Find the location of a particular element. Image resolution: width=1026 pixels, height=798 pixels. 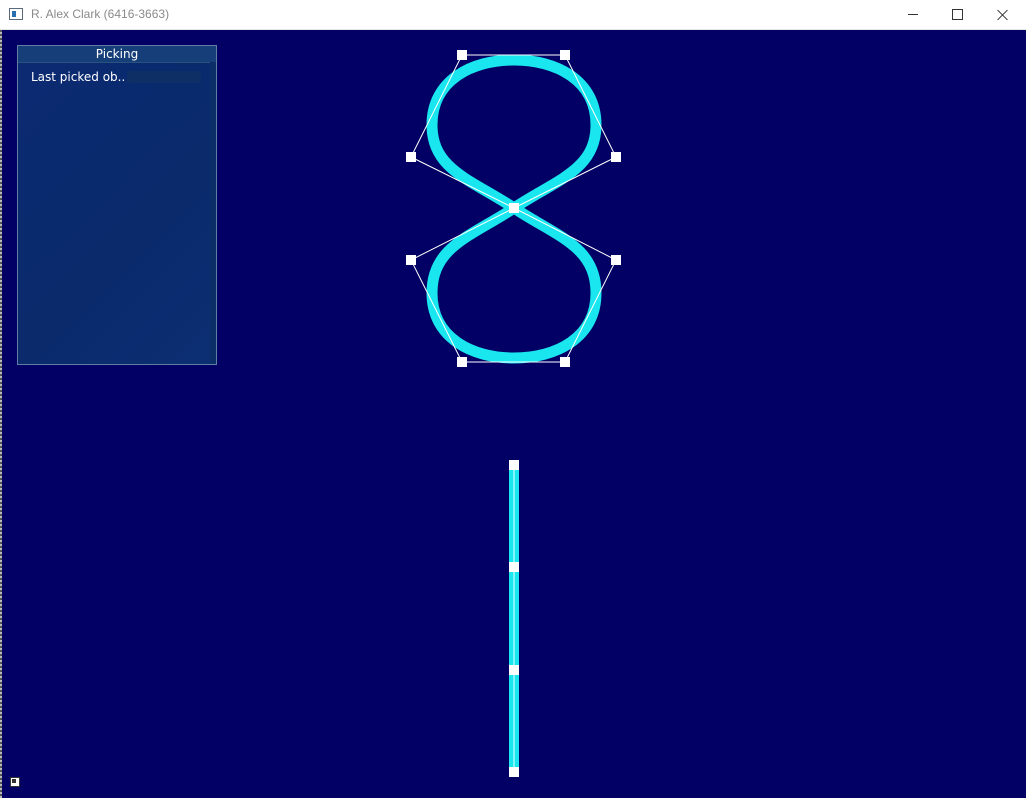

figure-eight-curve-lower is located at coordinates (514, 282).